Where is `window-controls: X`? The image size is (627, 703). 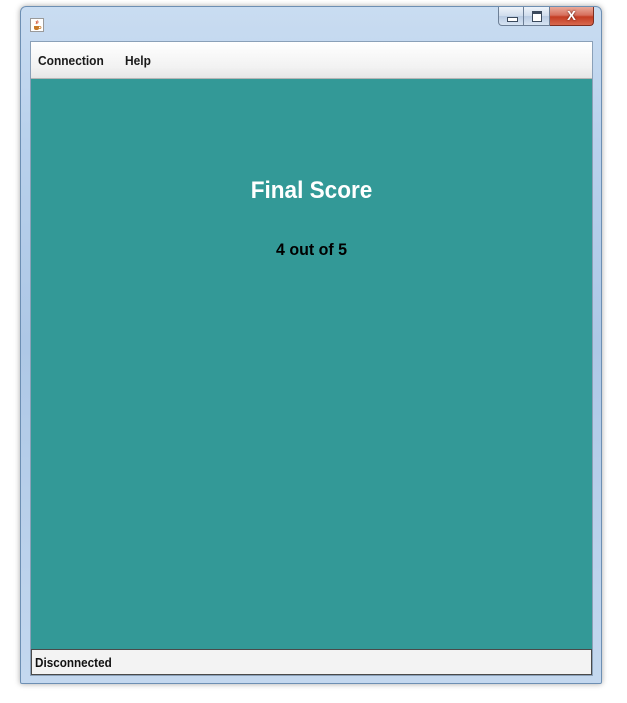
window-controls: X is located at coordinates (546, 17).